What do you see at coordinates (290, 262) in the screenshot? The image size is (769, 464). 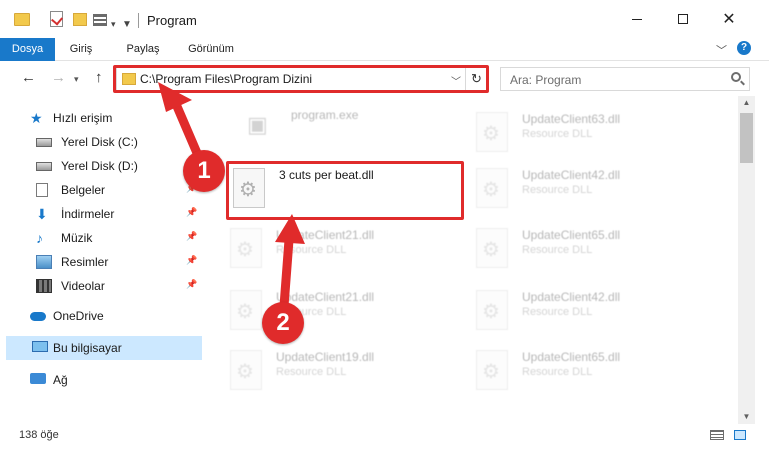 I see `arrow-to-file` at bounding box center [290, 262].